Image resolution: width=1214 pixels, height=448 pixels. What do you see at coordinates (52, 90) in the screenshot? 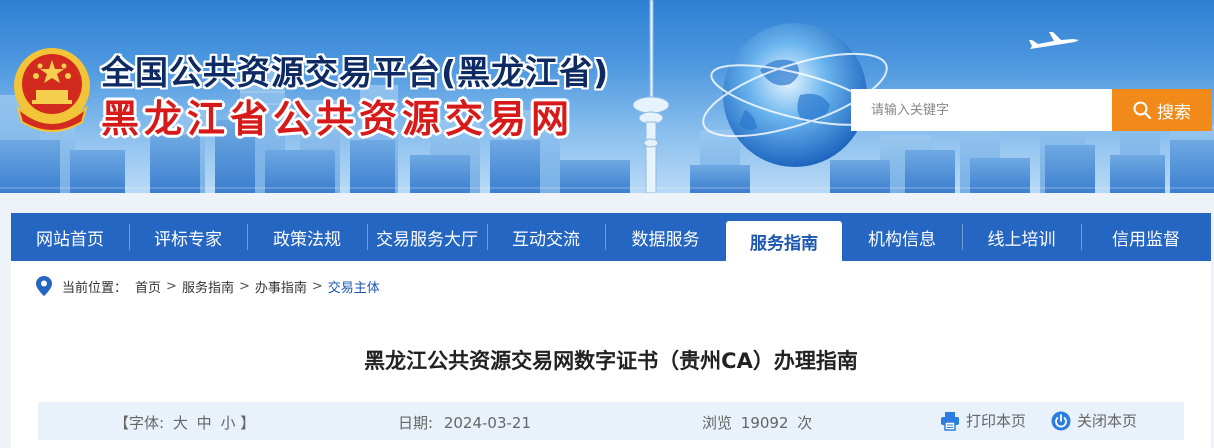
I see `national-emblem-icon` at bounding box center [52, 90].